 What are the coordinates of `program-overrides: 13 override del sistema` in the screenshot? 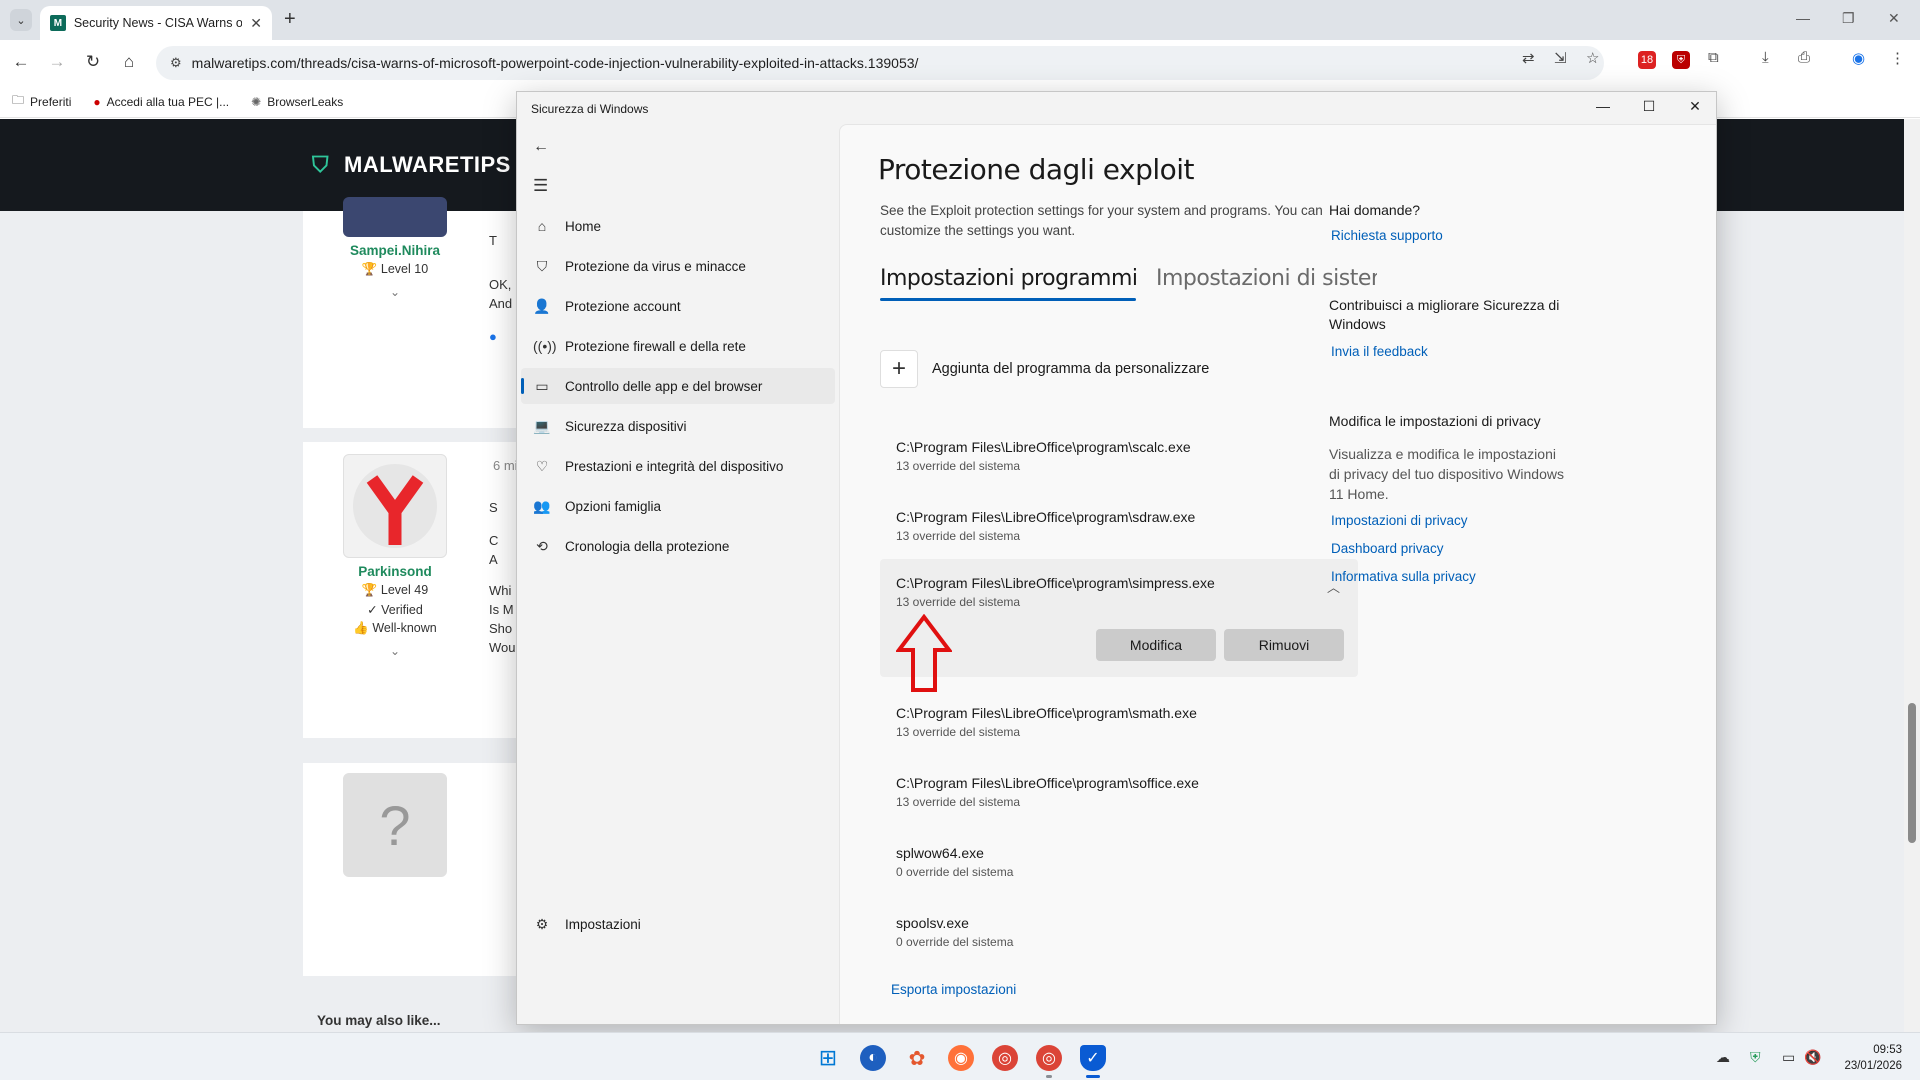 It's located at (958, 602).